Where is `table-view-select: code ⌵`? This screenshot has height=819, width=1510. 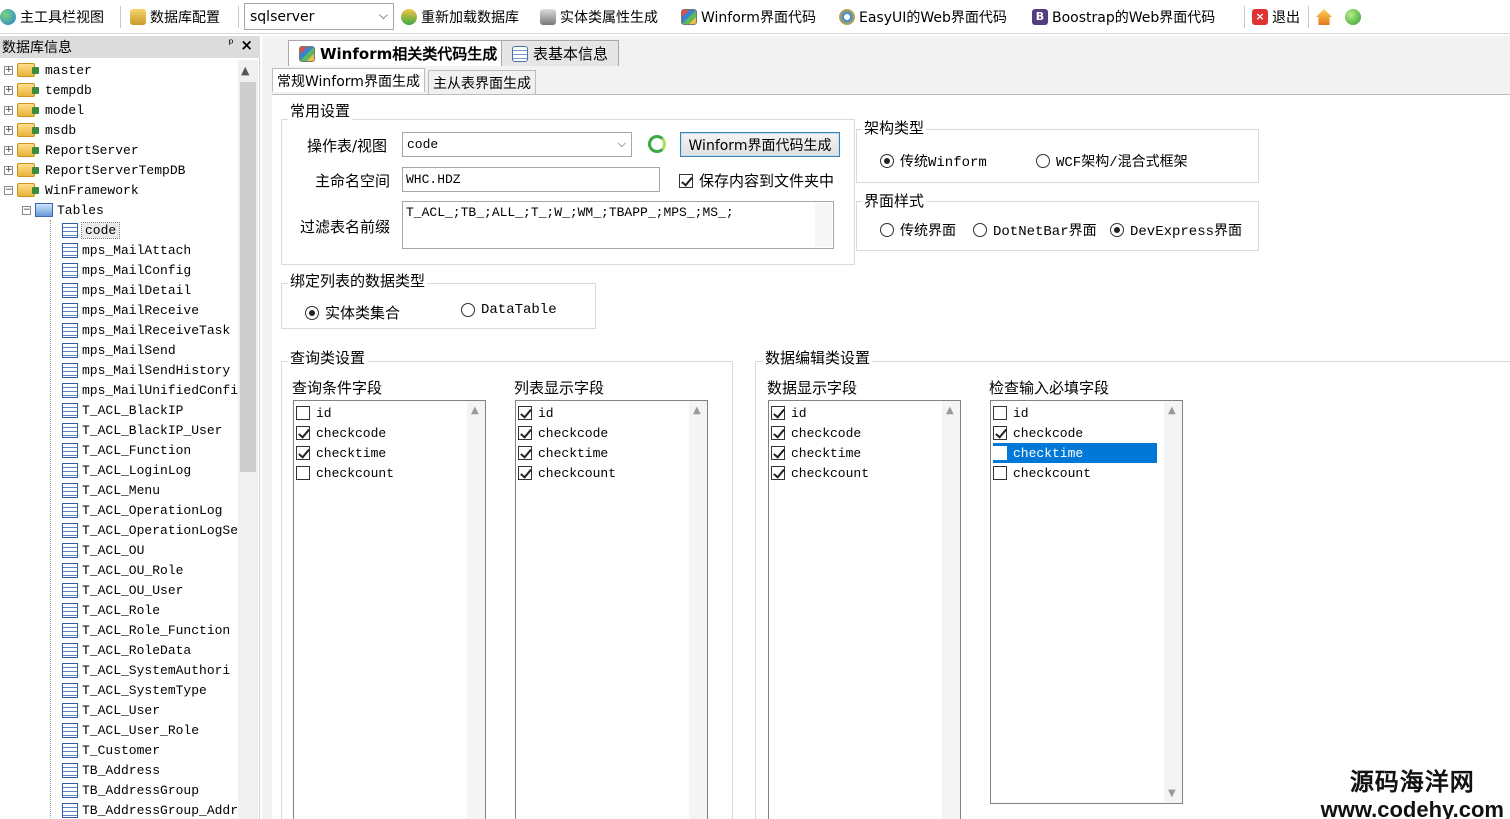 table-view-select: code ⌵ is located at coordinates (517, 144).